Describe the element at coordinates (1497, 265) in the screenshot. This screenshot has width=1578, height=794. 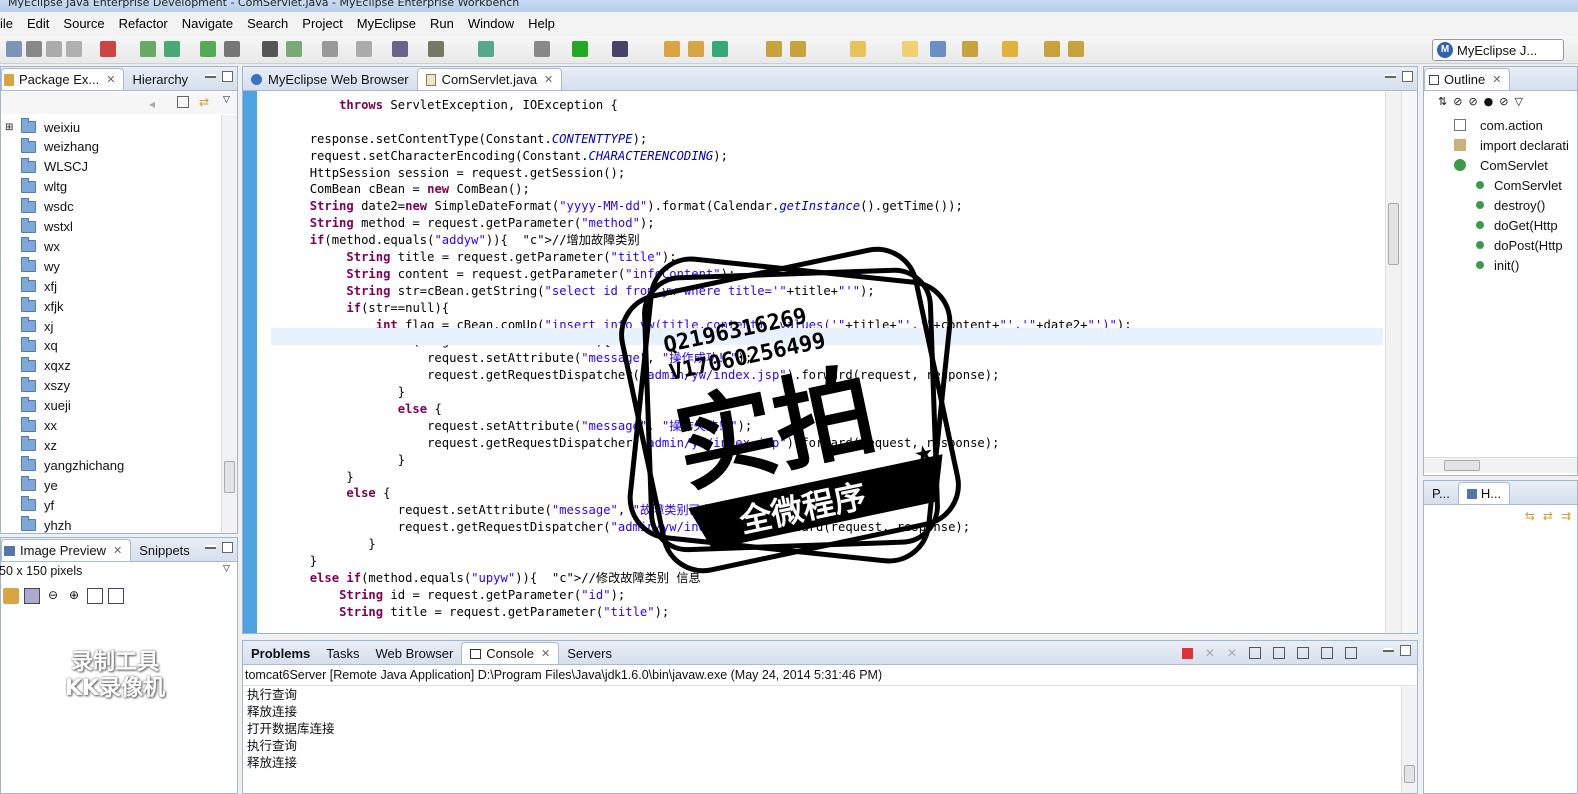
I see `outline-item: init()` at that location.